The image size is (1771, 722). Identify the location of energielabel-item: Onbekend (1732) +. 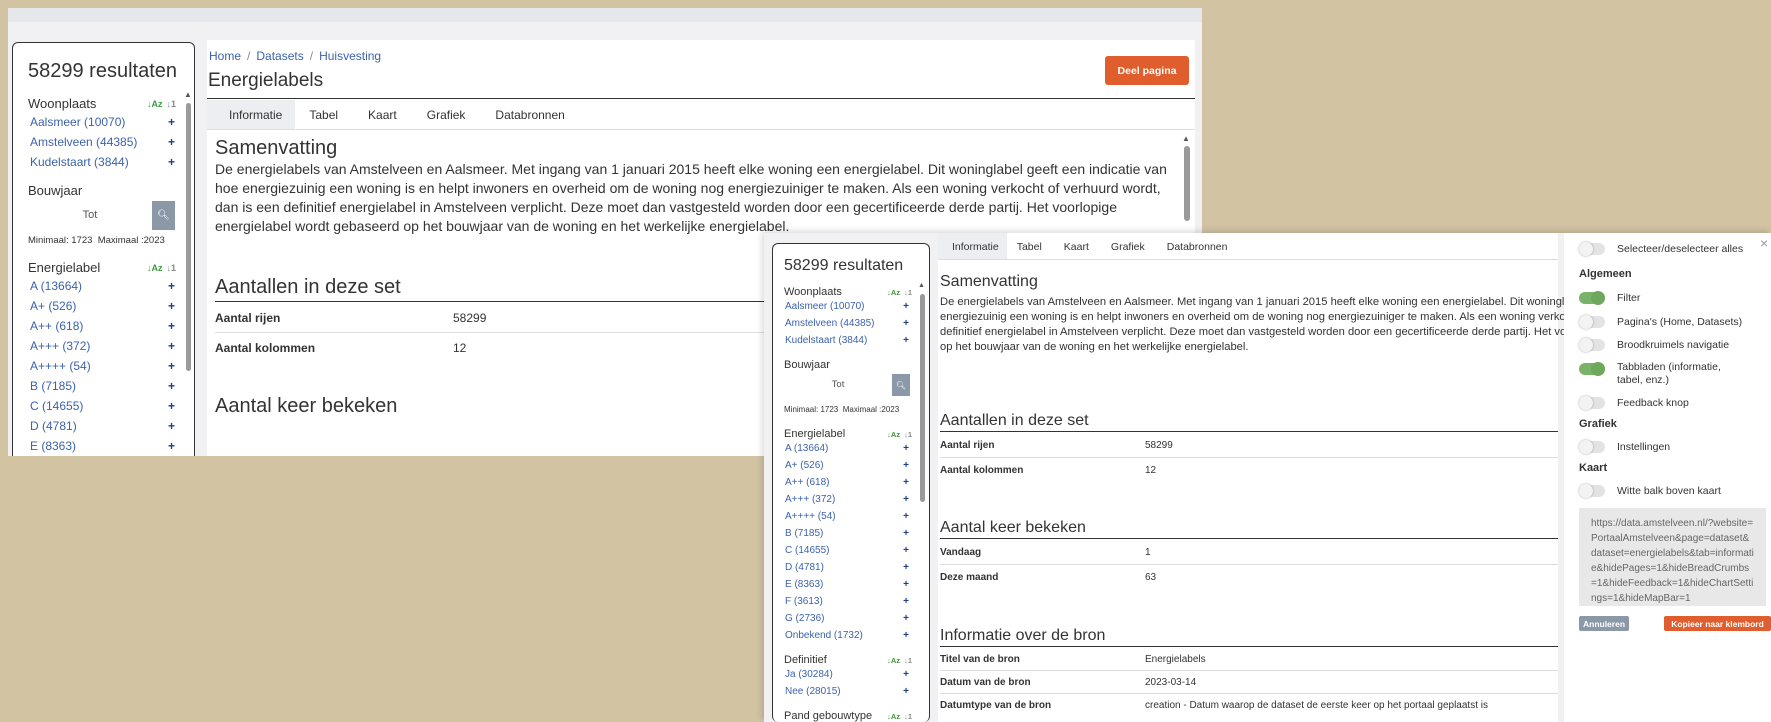
(847, 635).